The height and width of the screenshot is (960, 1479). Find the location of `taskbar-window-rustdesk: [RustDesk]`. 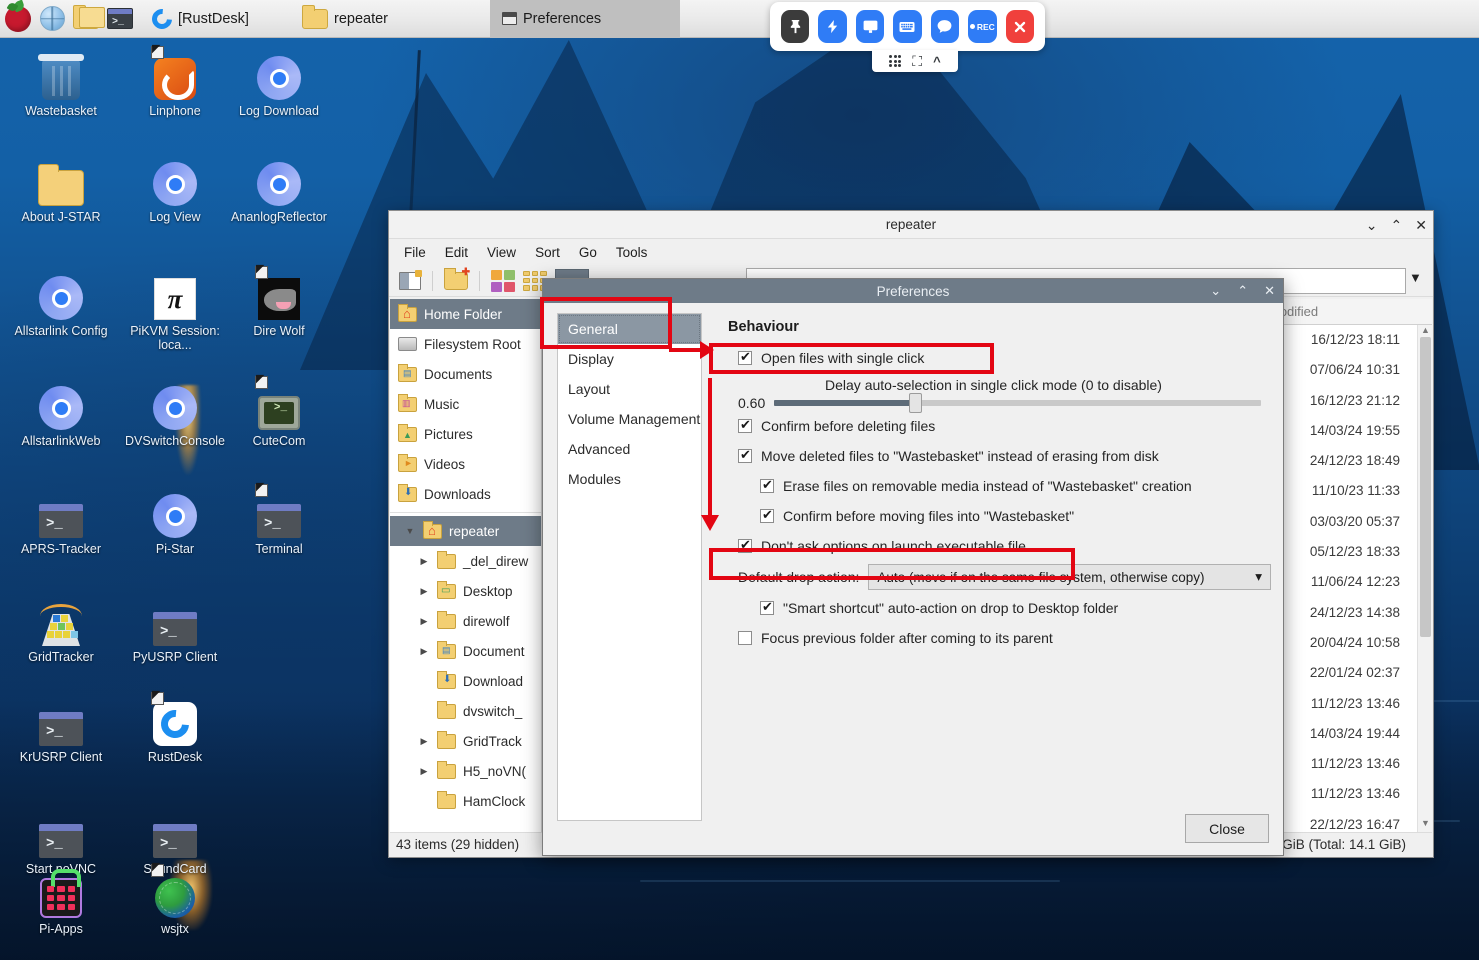

taskbar-window-rustdesk: [RustDesk] is located at coordinates (215, 19).